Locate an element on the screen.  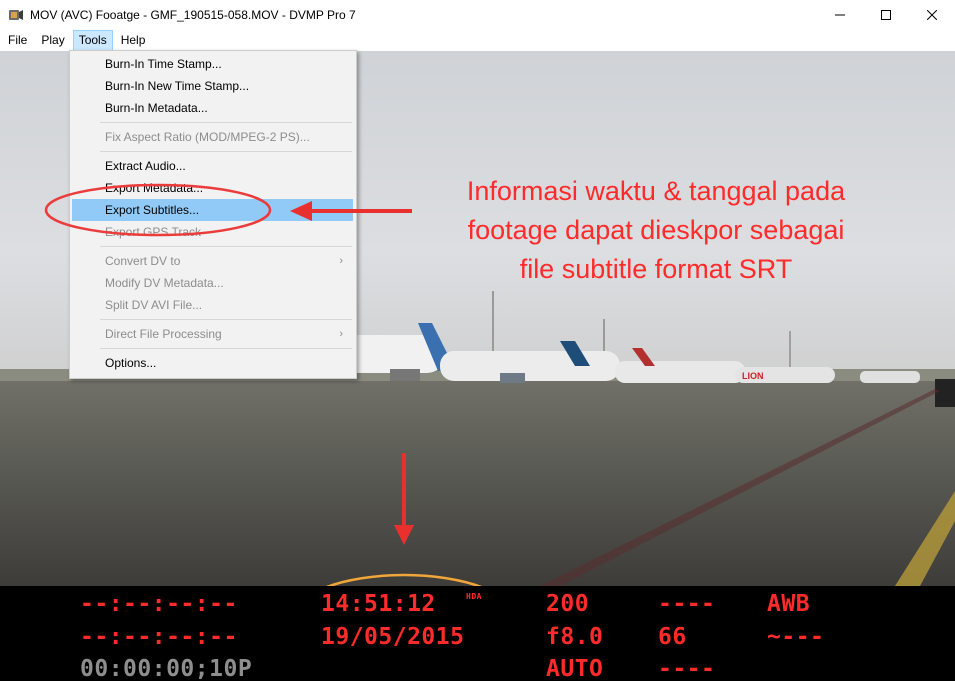
record-date: 19/05/2015 is located at coordinates (393, 637).